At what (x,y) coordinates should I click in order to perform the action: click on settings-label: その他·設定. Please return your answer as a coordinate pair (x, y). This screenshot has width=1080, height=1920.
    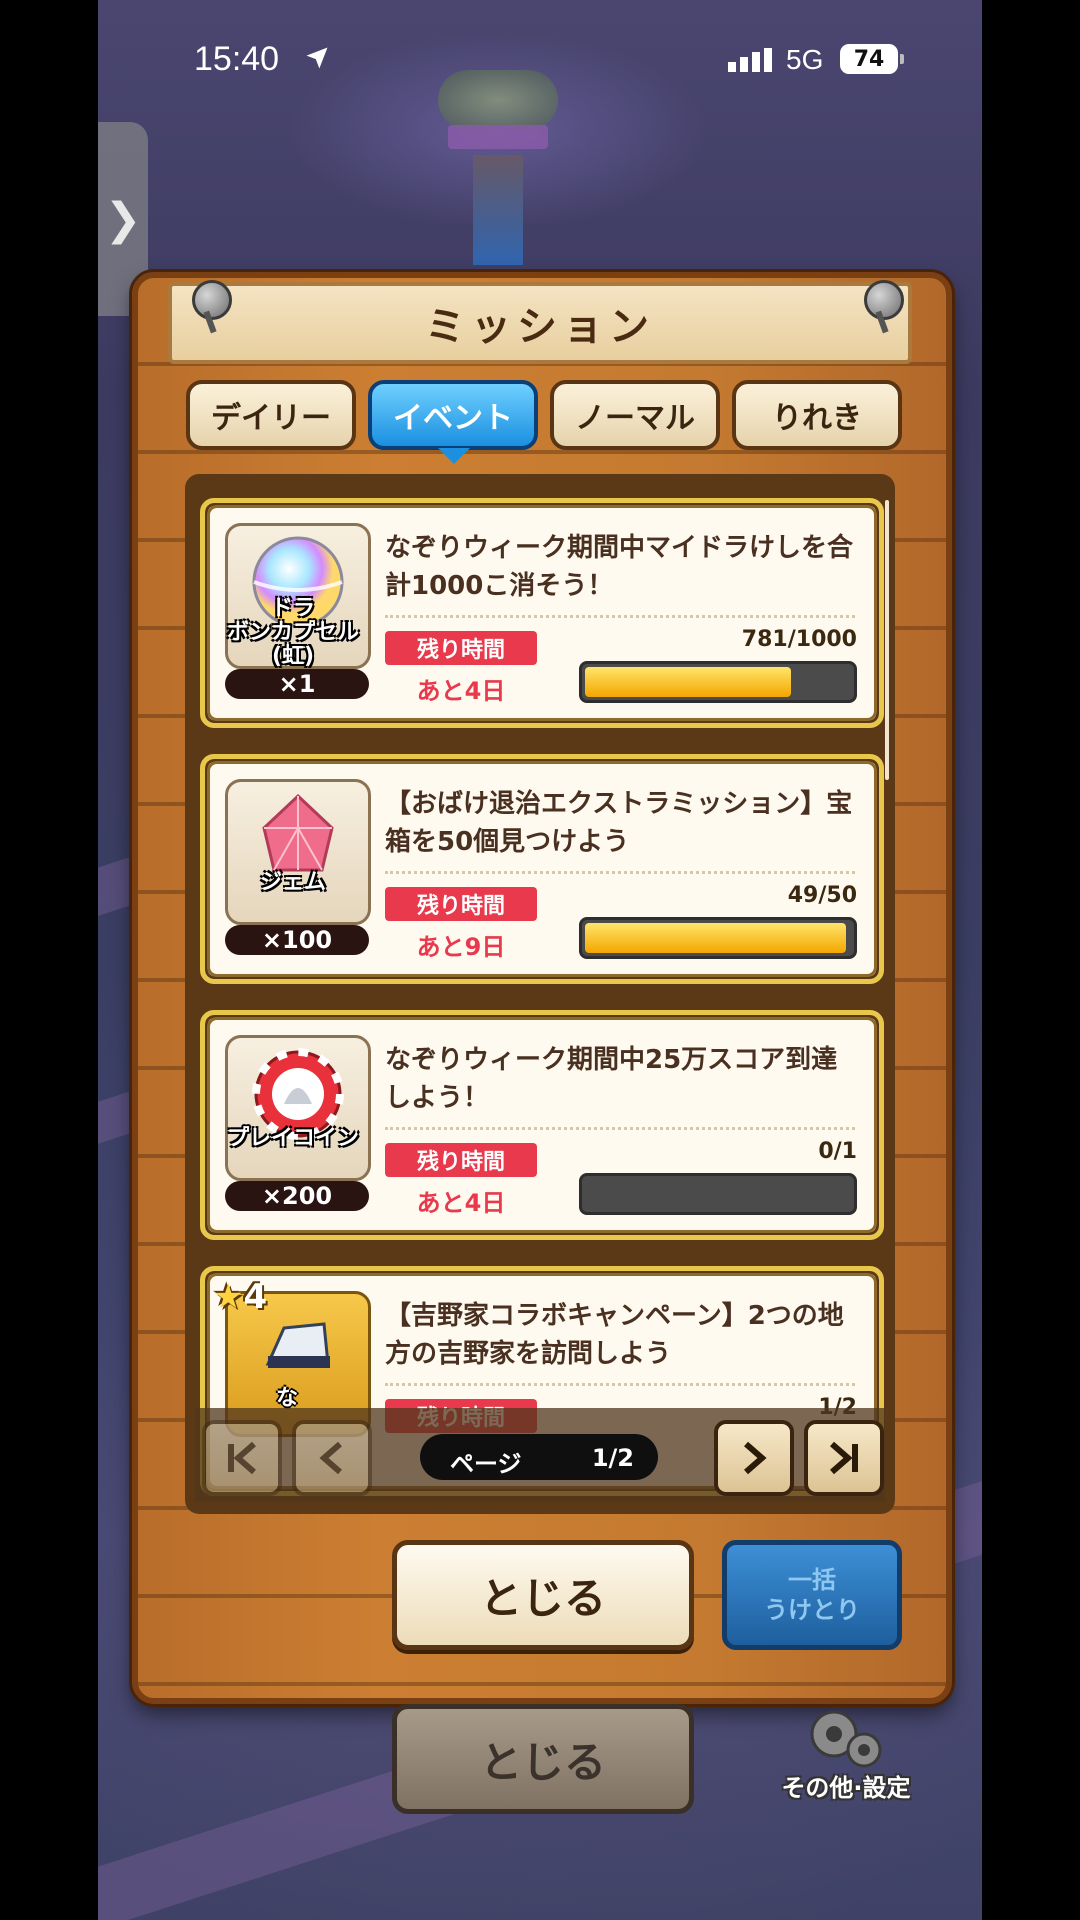
    Looking at the image, I should click on (846, 1788).